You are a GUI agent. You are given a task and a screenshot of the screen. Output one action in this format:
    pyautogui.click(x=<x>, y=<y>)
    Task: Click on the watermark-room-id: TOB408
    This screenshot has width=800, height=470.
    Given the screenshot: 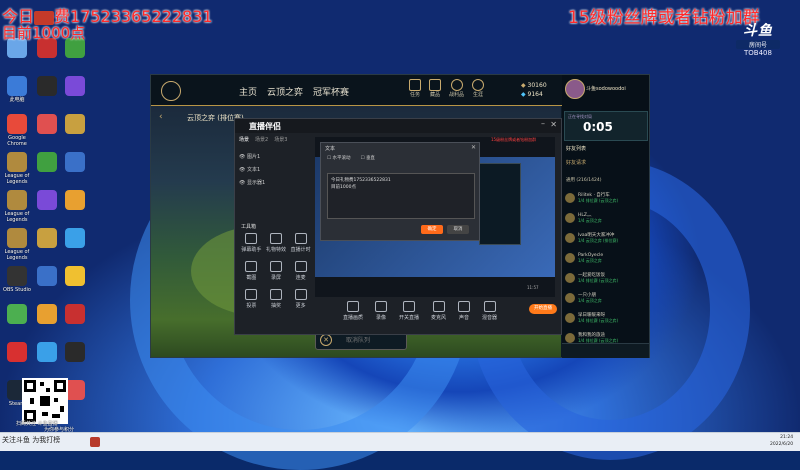 What is the action you would take?
    pyautogui.click(x=758, y=53)
    